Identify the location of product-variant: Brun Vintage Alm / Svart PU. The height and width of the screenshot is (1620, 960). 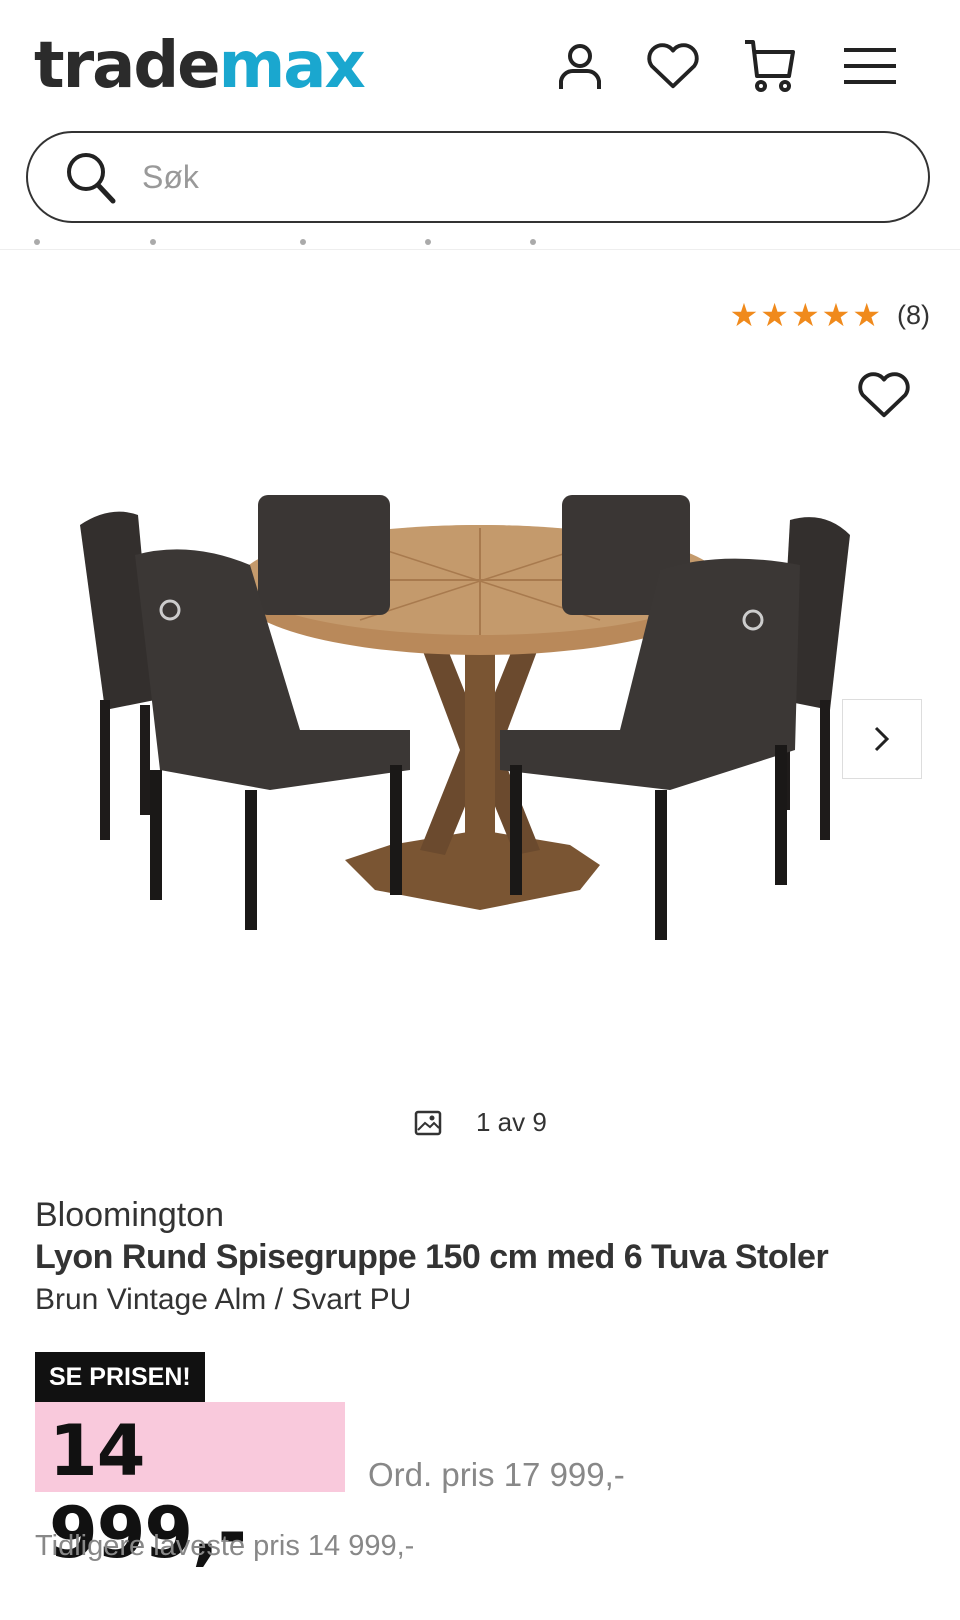
(223, 1299).